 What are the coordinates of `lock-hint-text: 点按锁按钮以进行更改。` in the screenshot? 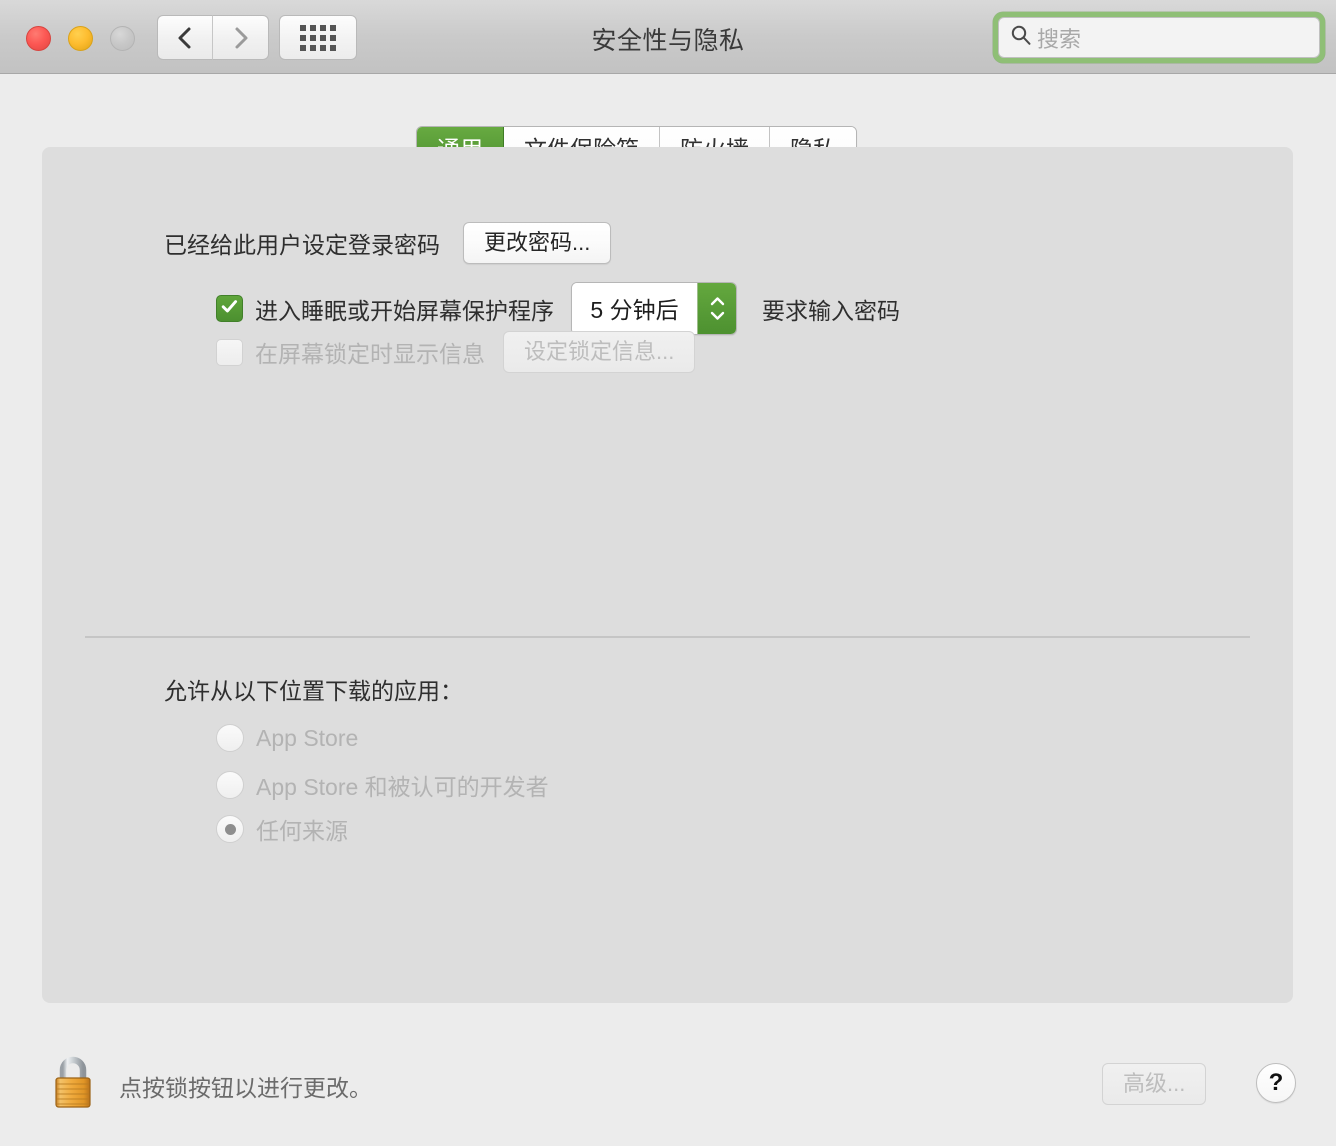 It's located at (245, 1088).